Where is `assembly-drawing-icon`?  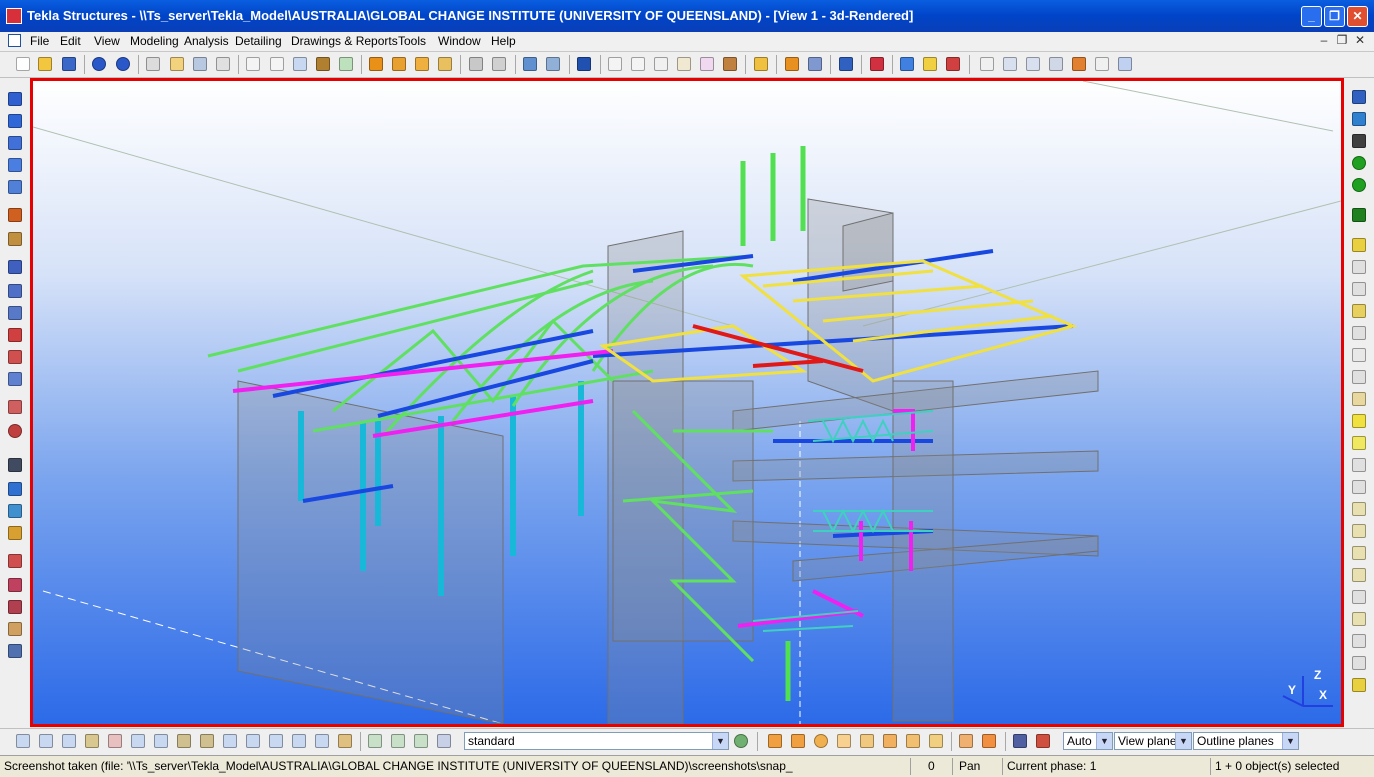 assembly-drawing-icon is located at coordinates (1056, 64).